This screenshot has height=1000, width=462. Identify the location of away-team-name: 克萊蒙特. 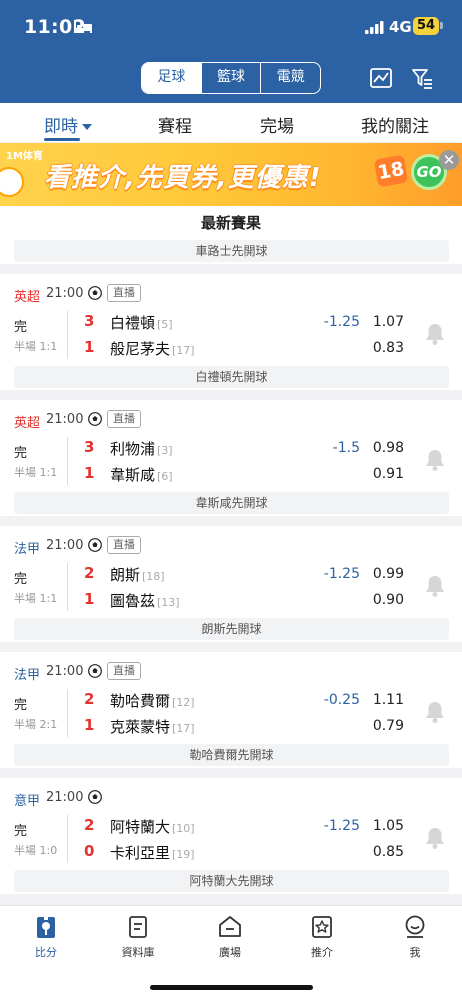
(140, 727).